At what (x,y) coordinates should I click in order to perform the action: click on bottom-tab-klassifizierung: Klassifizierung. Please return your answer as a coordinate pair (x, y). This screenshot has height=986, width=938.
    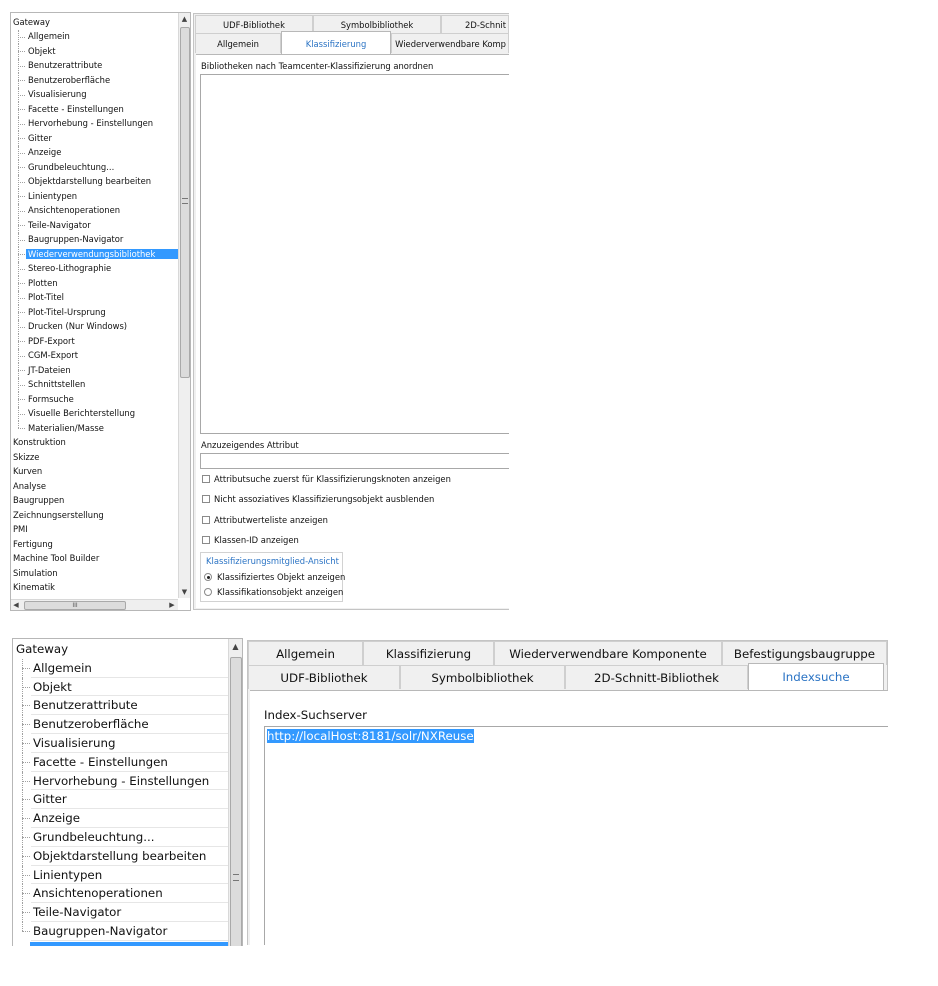
    Looking at the image, I should click on (428, 653).